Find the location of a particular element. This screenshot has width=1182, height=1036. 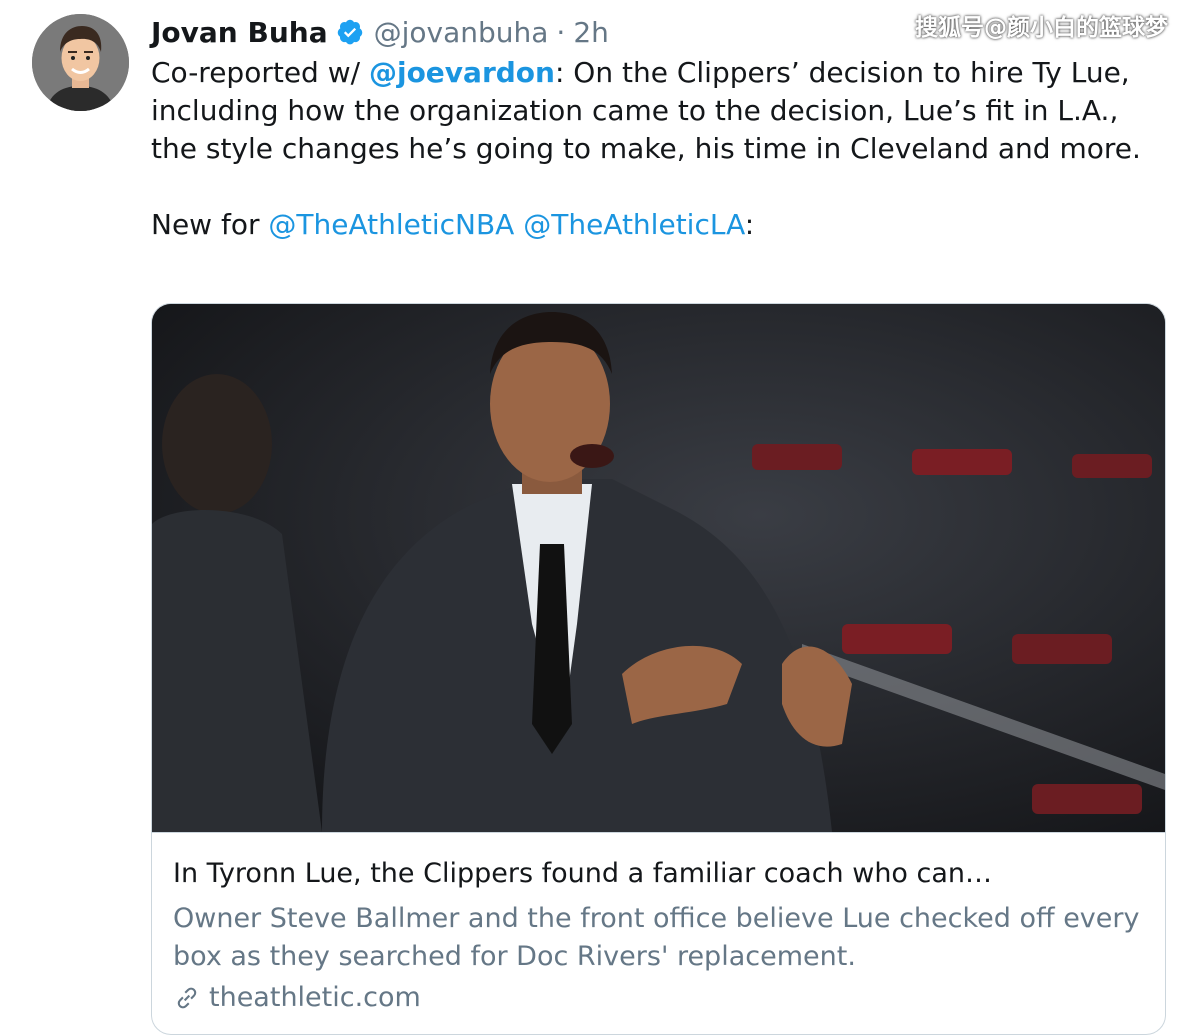

mention-theathleticla: @TheAthleticLA is located at coordinates (634, 224).